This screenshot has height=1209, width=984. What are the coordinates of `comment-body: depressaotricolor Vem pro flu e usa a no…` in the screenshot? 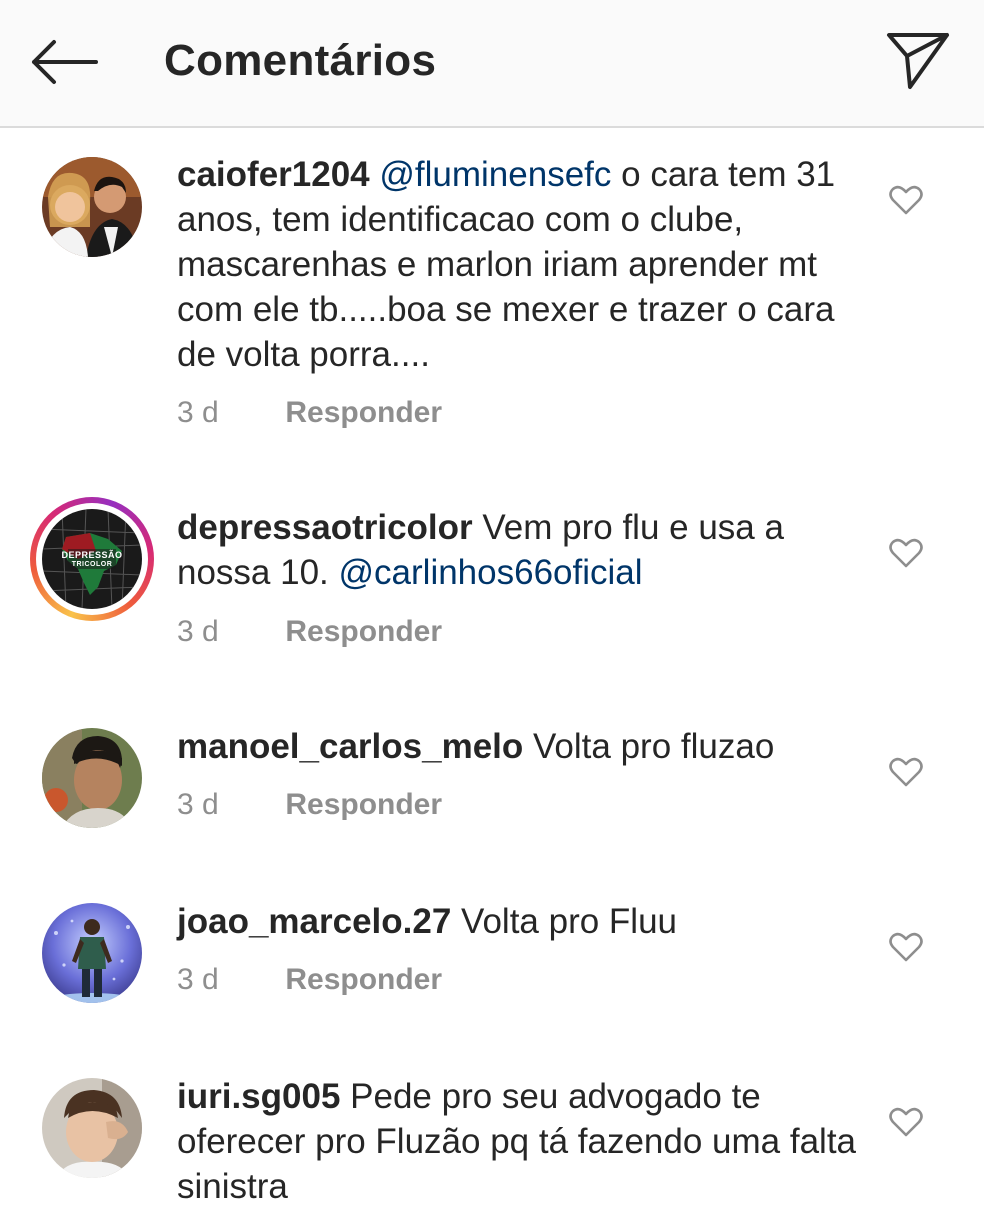 It's located at (522, 550).